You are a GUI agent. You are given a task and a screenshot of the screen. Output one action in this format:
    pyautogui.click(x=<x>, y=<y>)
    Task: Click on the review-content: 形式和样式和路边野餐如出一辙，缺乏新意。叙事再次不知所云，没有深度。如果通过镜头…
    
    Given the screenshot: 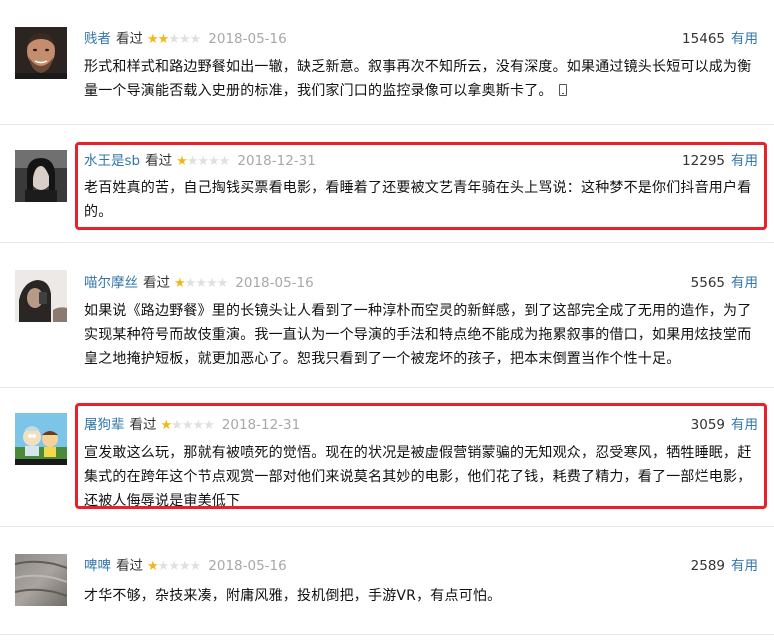 What is the action you would take?
    pyautogui.click(x=423, y=79)
    